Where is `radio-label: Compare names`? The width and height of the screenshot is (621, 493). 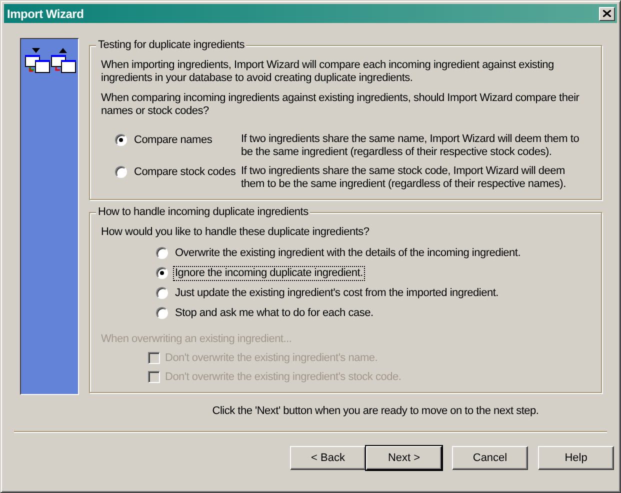
radio-label: Compare names is located at coordinates (173, 140).